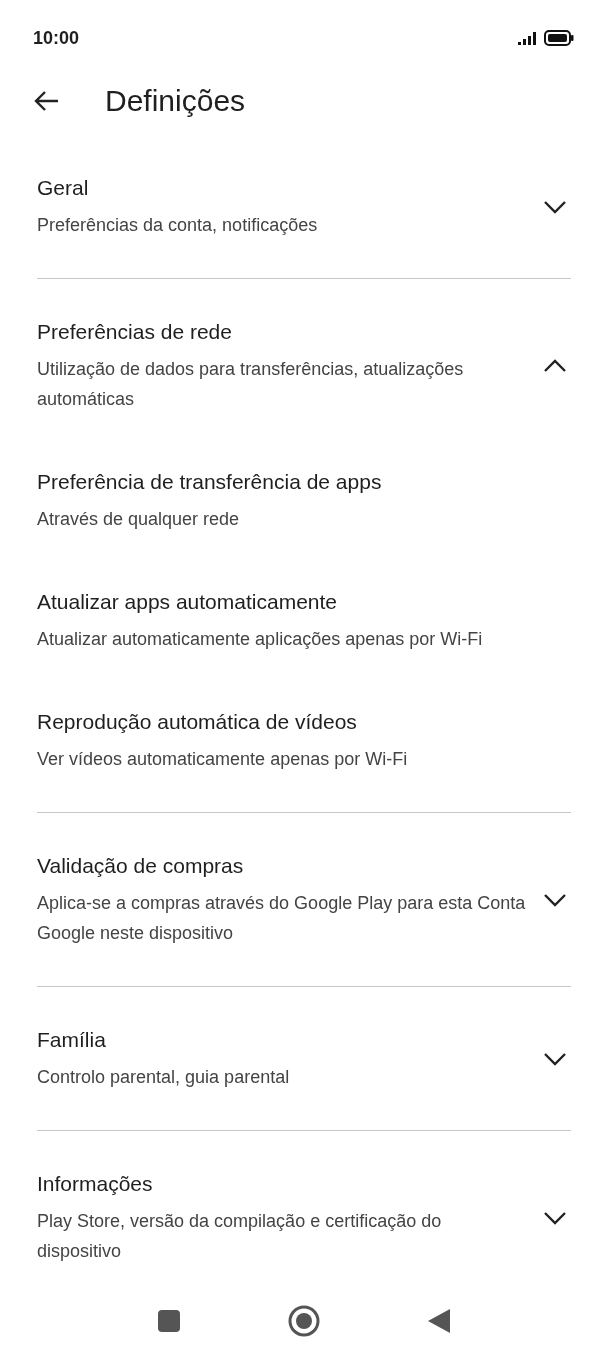 Image resolution: width=608 pixels, height=1352 pixels. I want to click on section-header: Informações Play Store, versão da compilação e certificação do dispositivo, so click(304, 1217).